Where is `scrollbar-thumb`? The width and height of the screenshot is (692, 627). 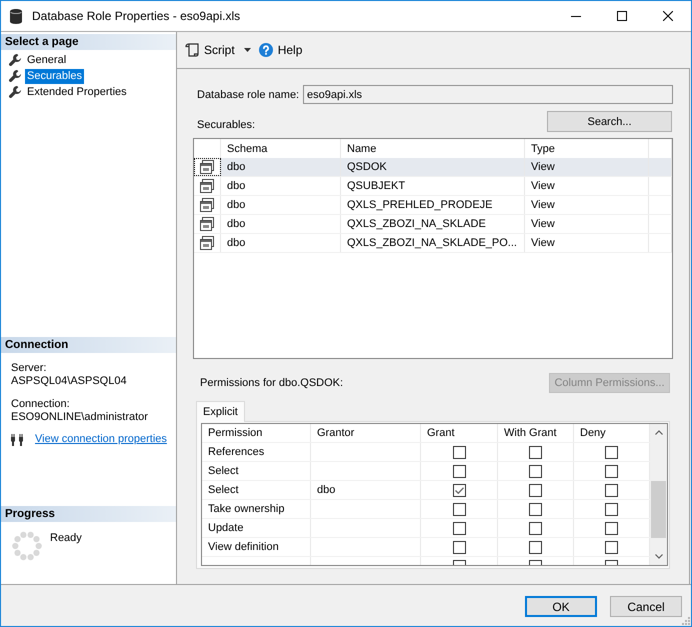 scrollbar-thumb is located at coordinates (658, 509).